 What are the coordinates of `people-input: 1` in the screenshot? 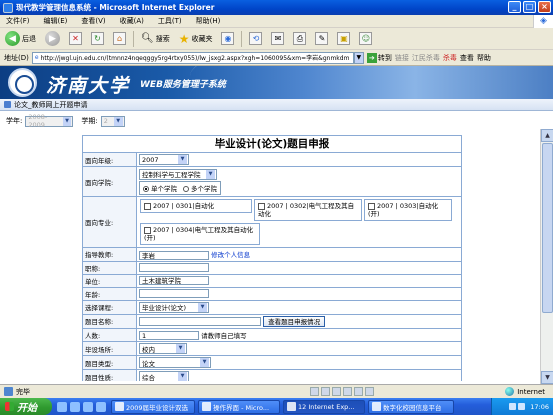 It's located at (169, 335).